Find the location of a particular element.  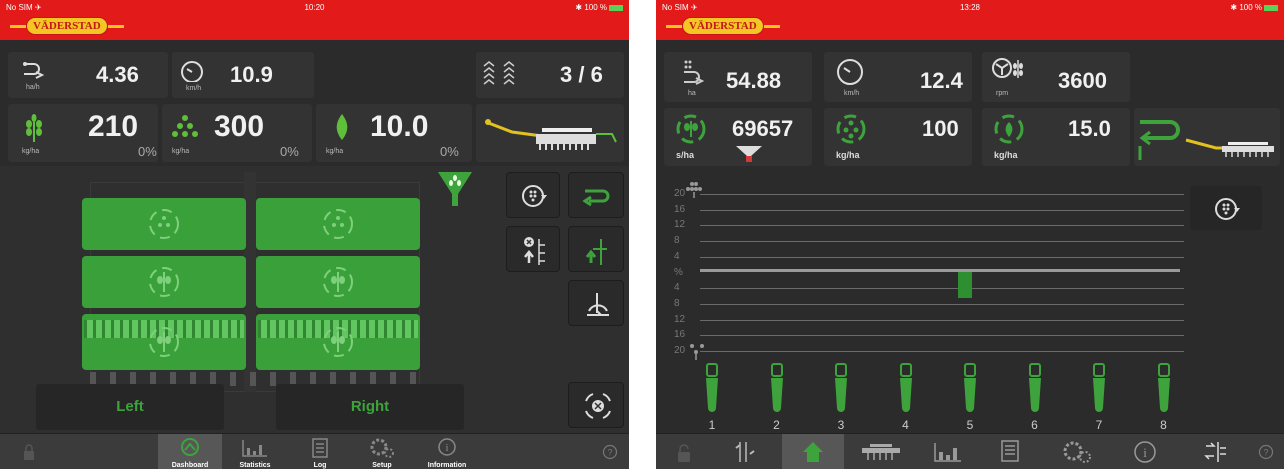

tab-seed-sensor is located at coordinates (744, 451).